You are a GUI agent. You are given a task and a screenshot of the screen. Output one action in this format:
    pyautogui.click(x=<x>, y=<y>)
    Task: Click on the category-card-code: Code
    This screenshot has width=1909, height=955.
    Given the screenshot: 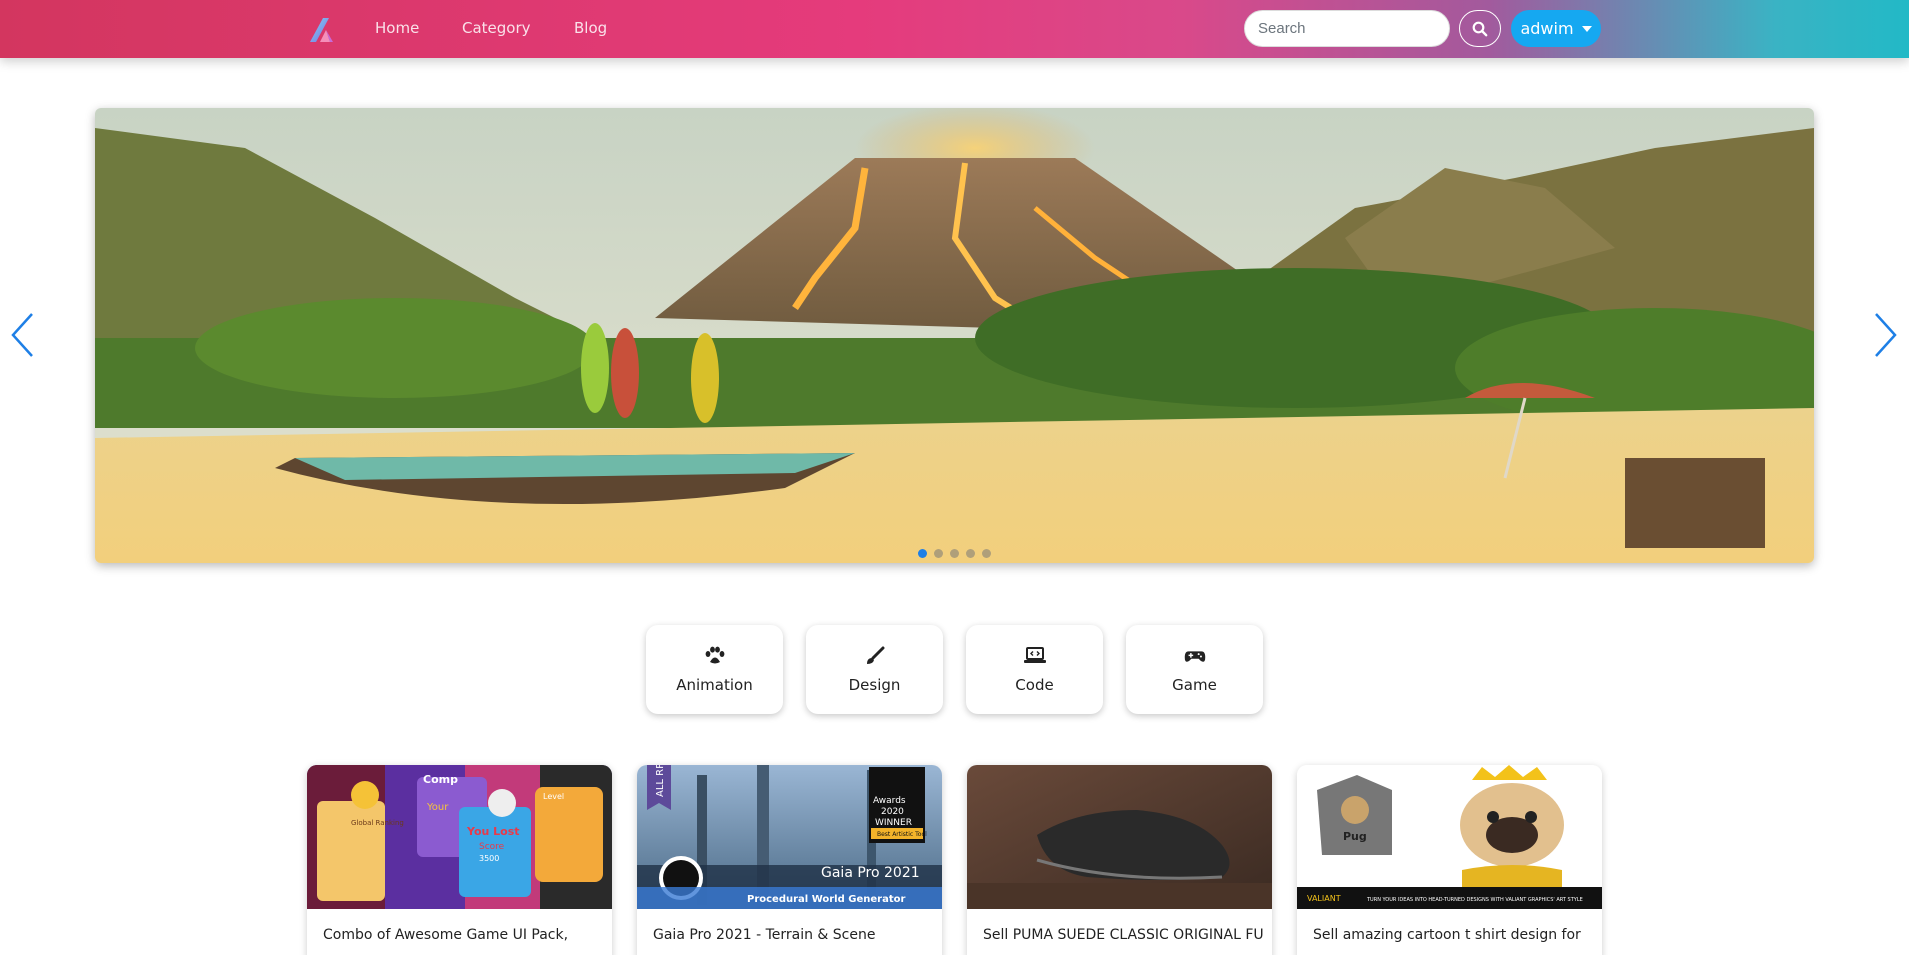 What is the action you would take?
    pyautogui.click(x=1034, y=669)
    